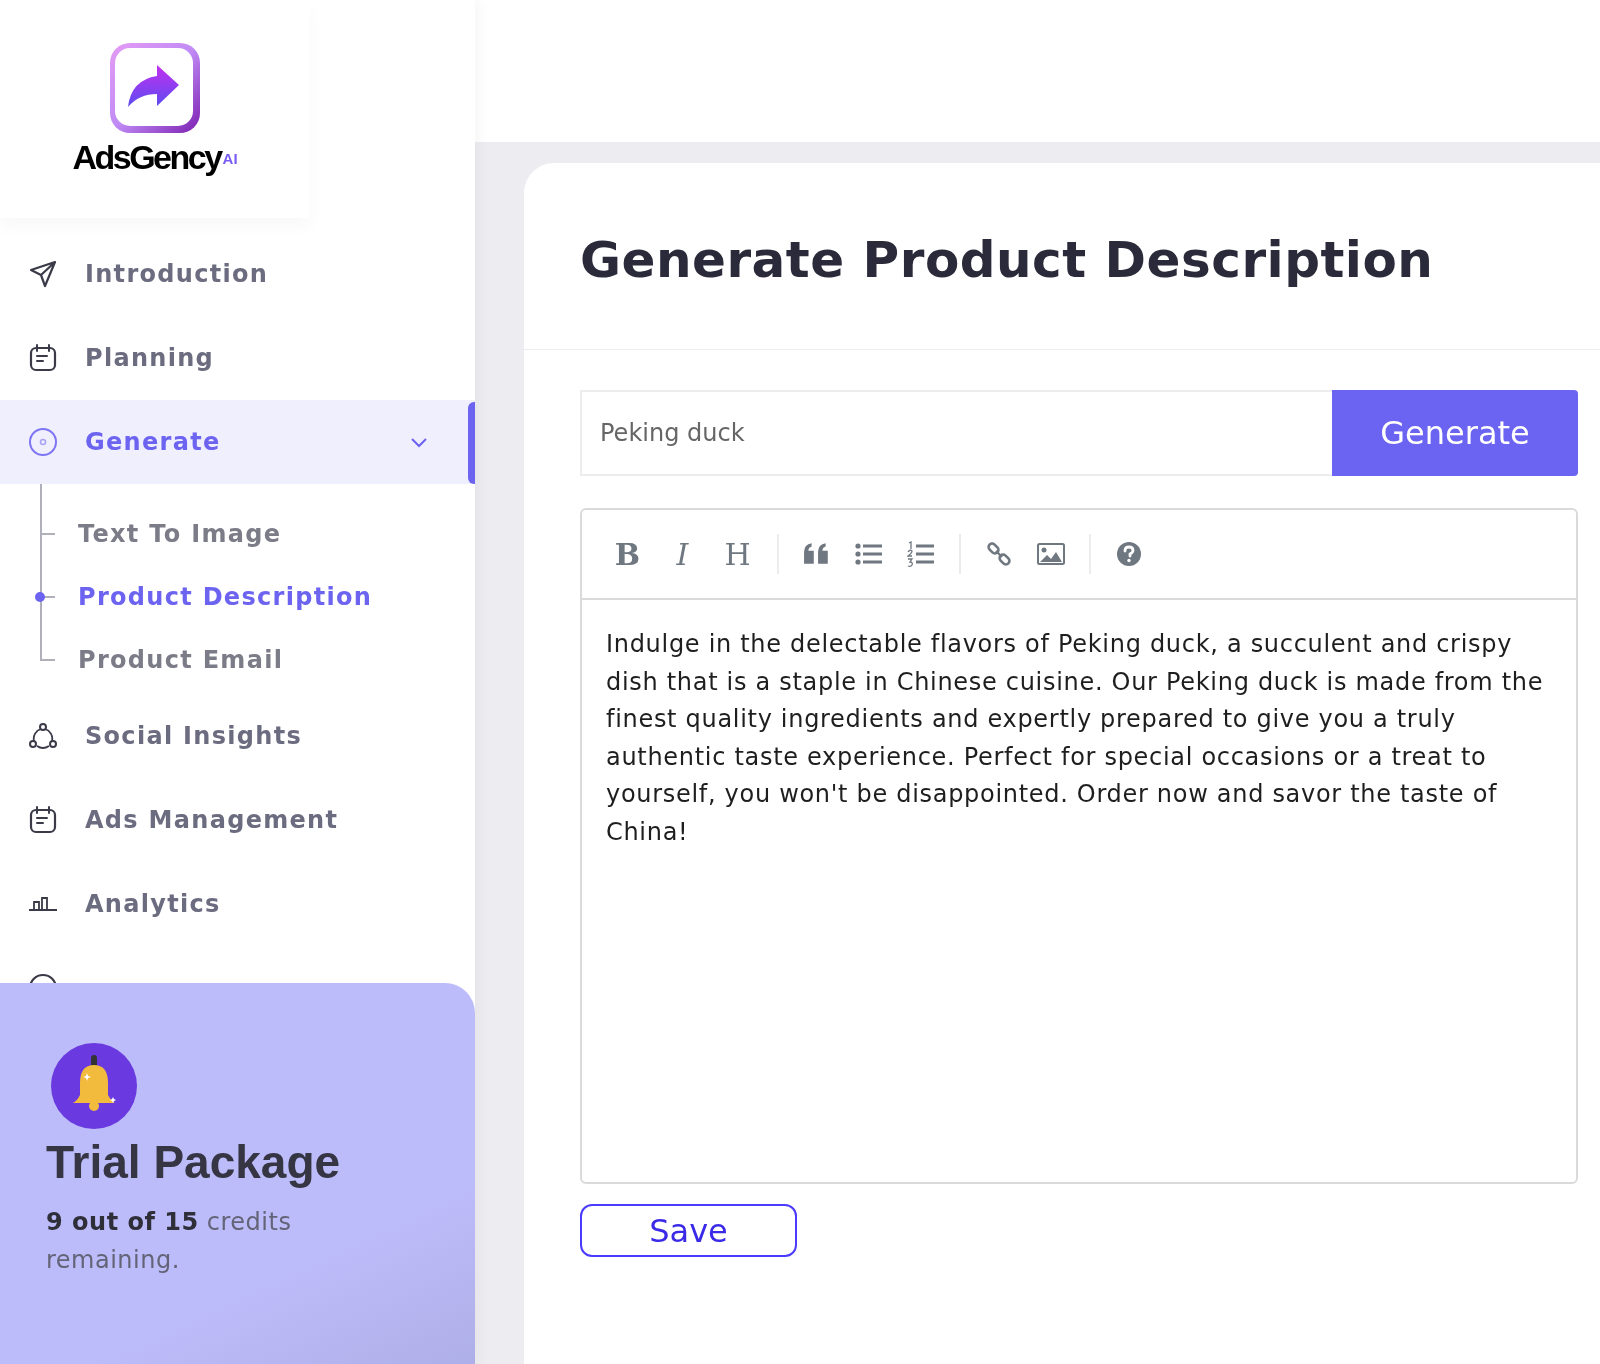  I want to click on generate-button: Generate, so click(1455, 433).